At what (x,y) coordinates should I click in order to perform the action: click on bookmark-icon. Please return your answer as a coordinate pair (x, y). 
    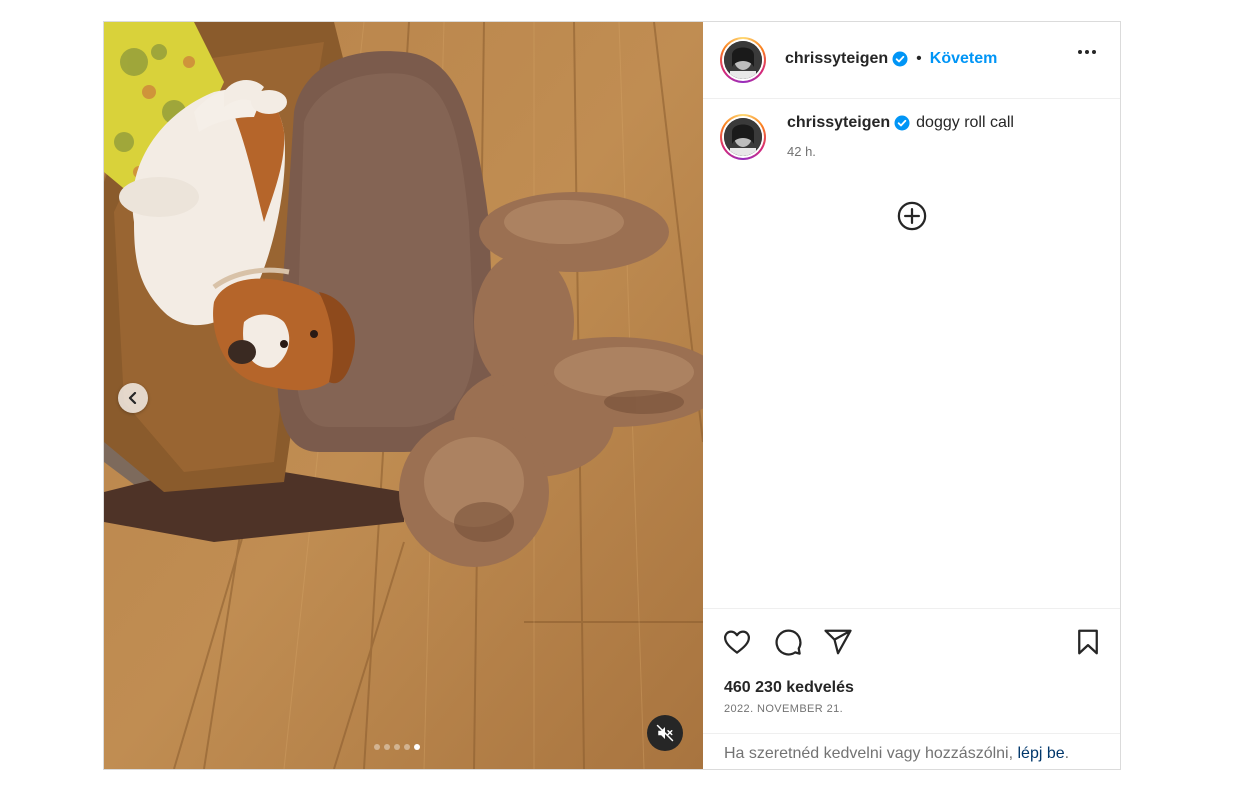
    Looking at the image, I should click on (1088, 642).